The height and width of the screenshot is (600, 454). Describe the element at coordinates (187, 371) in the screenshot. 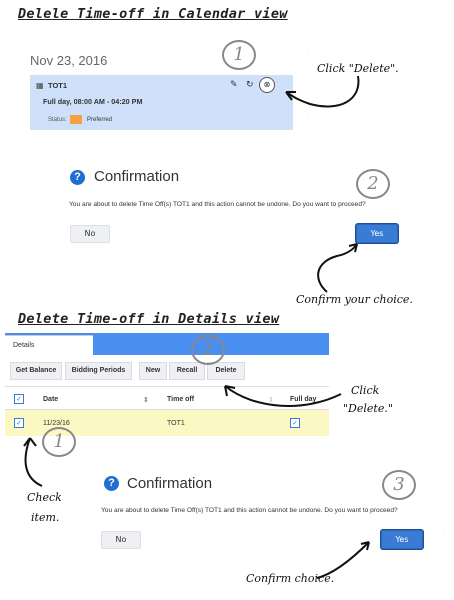

I see `recall-button: Recall` at that location.